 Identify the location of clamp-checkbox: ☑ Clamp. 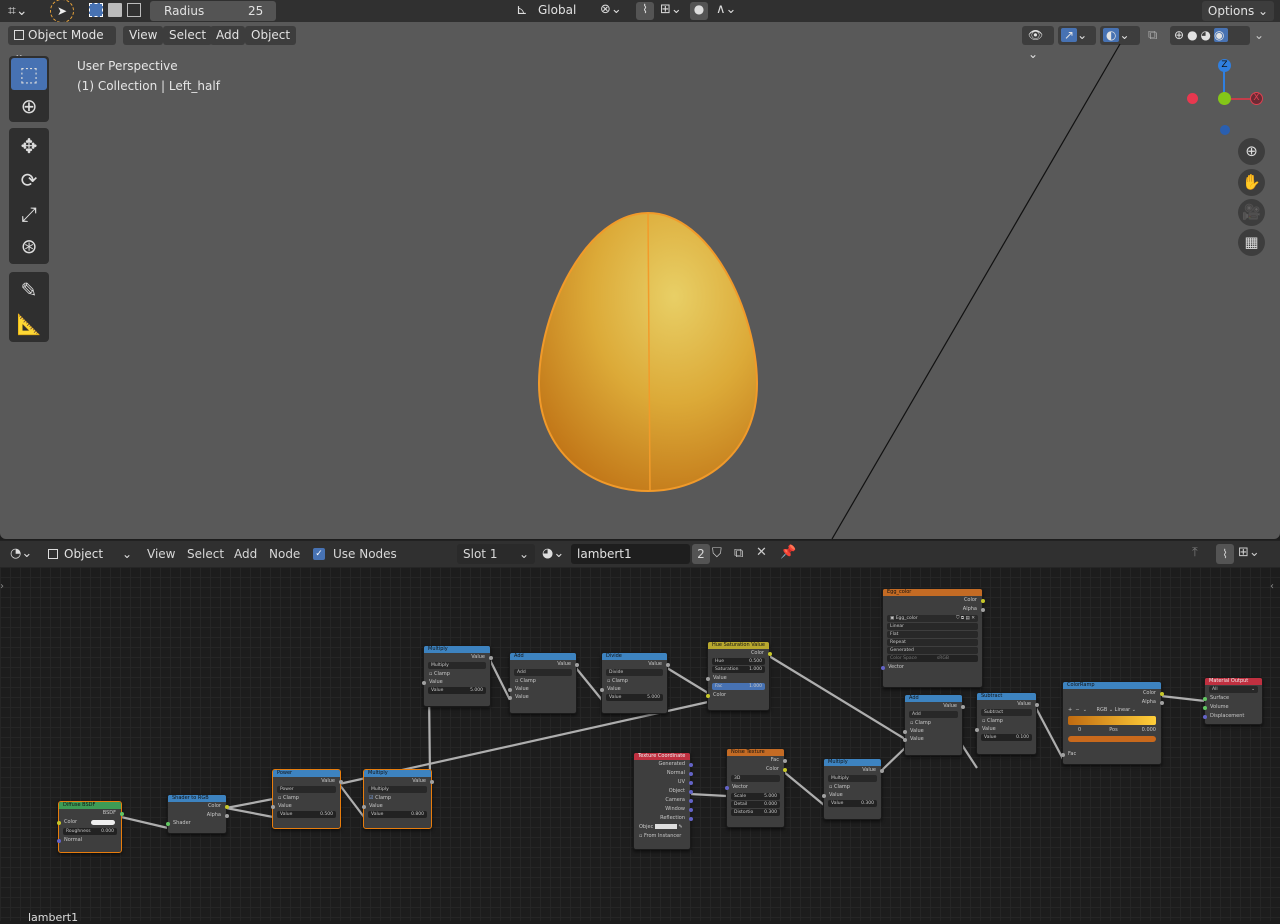
(397, 798).